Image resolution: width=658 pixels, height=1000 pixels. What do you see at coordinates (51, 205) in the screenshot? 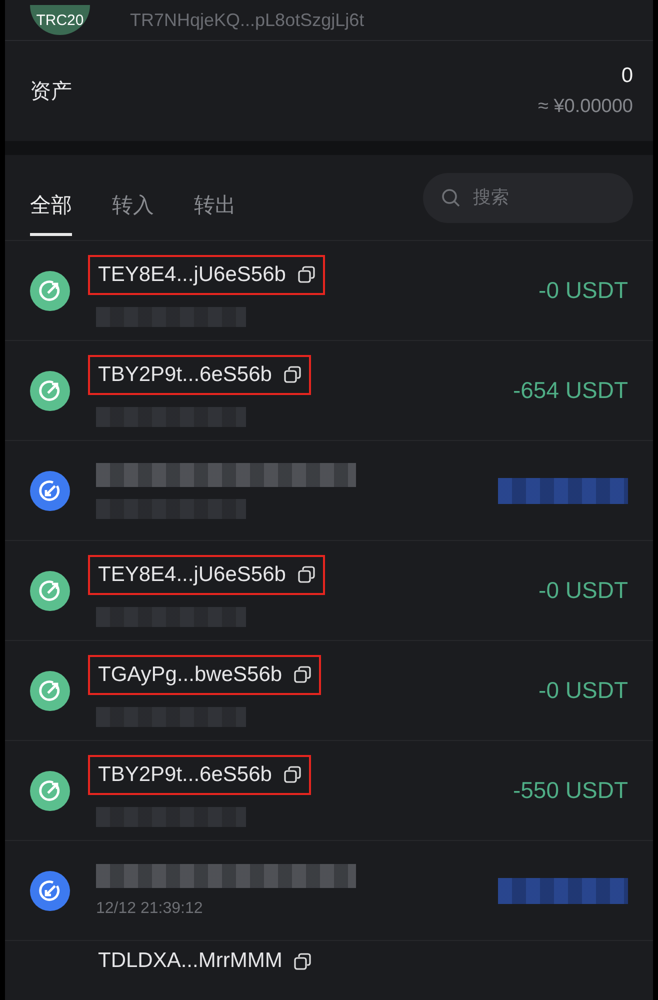
I see `filter-tab: 全部` at bounding box center [51, 205].